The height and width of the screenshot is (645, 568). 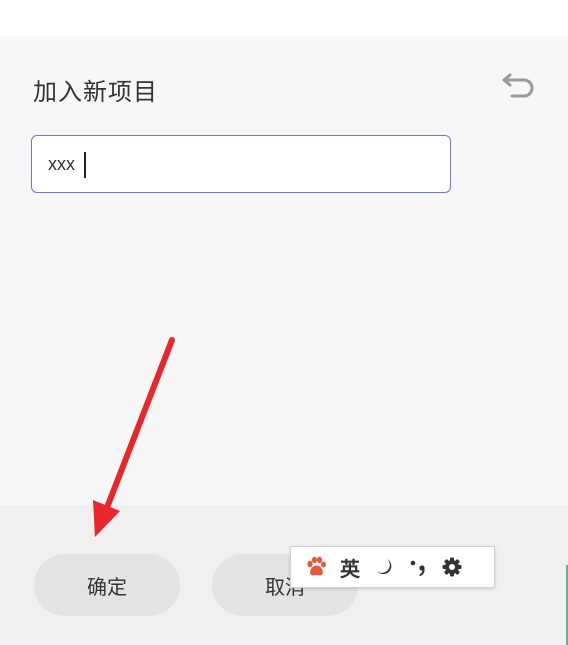 I want to click on text-caret, so click(x=85, y=165).